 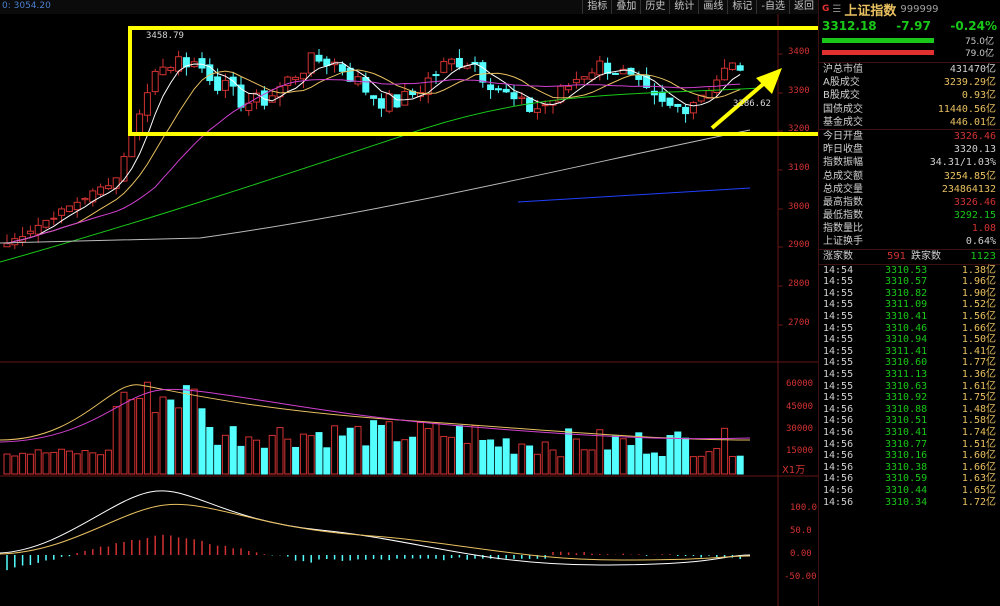 I want to click on toolbar-overlay-button: 叠加, so click(x=625, y=7).